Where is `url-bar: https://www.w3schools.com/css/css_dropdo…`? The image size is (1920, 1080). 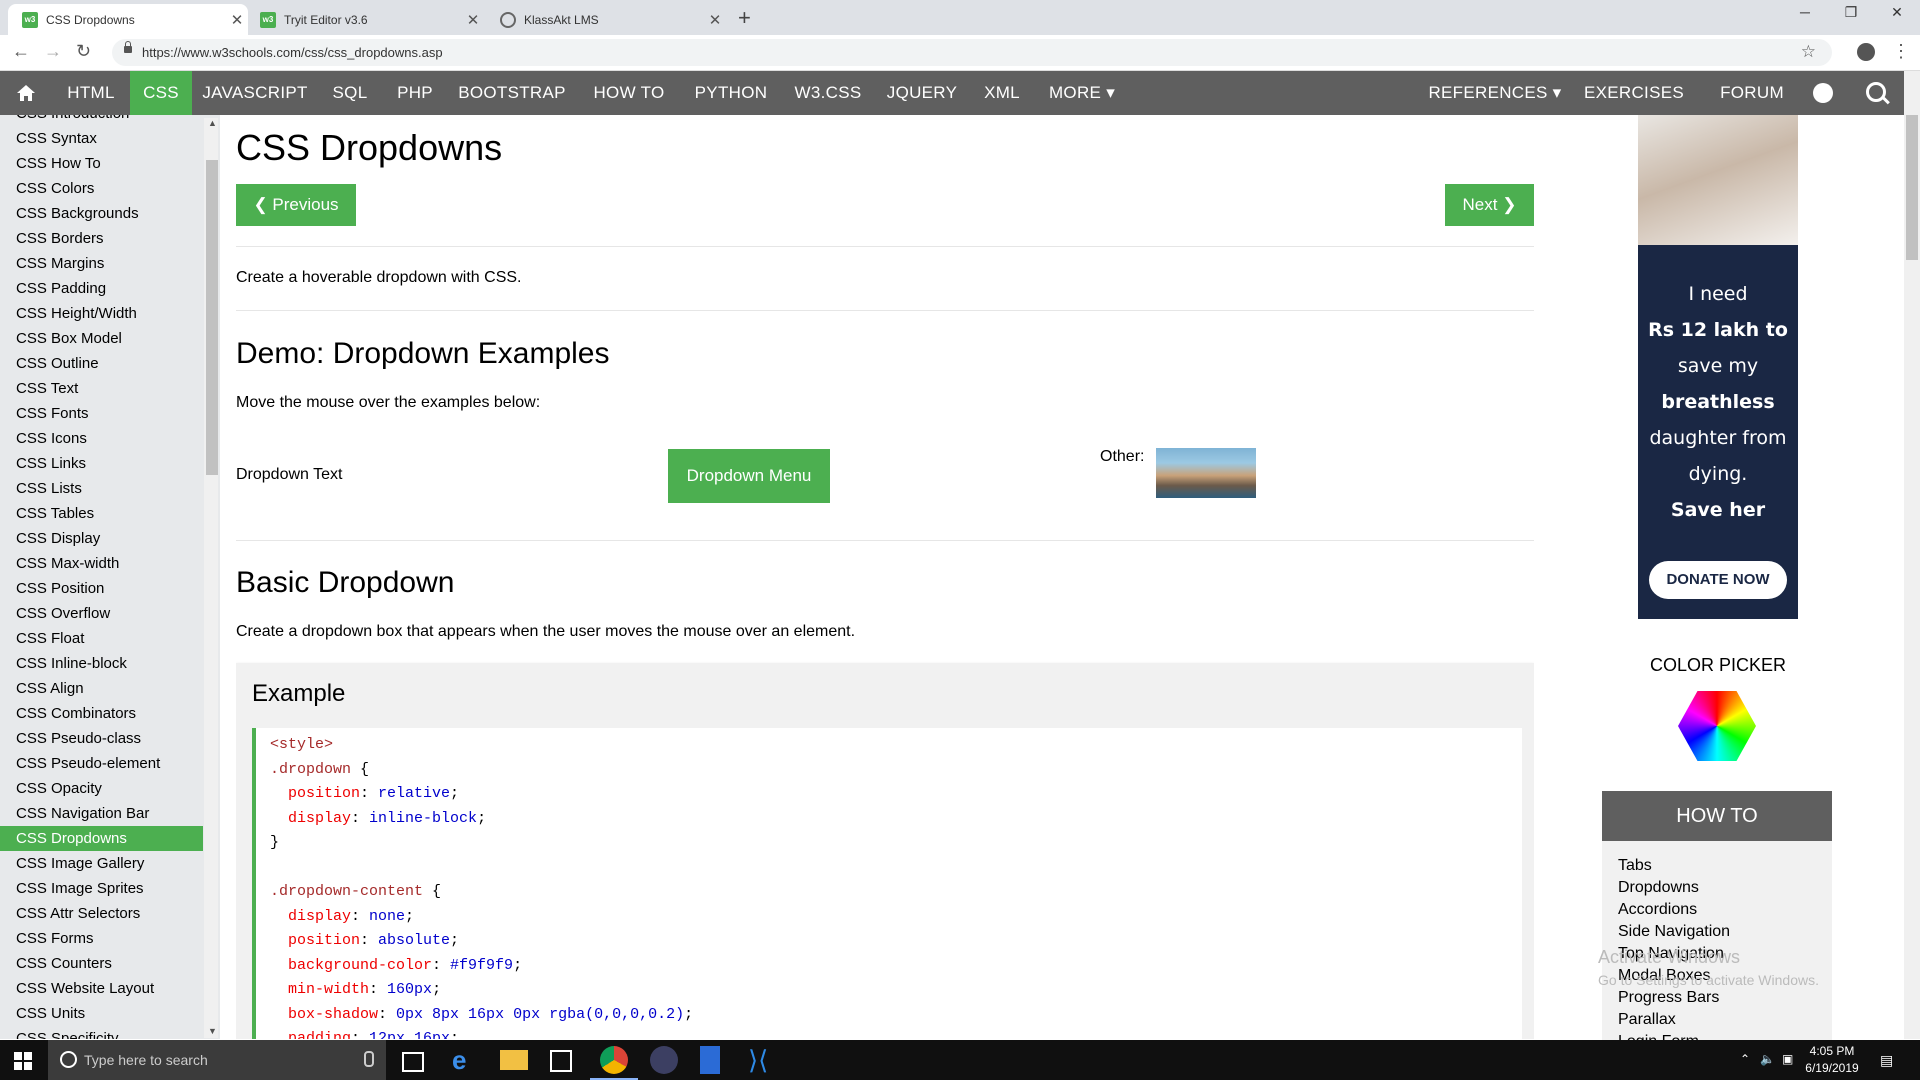 url-bar: https://www.w3schools.com/css/css_dropdo… is located at coordinates (972, 52).